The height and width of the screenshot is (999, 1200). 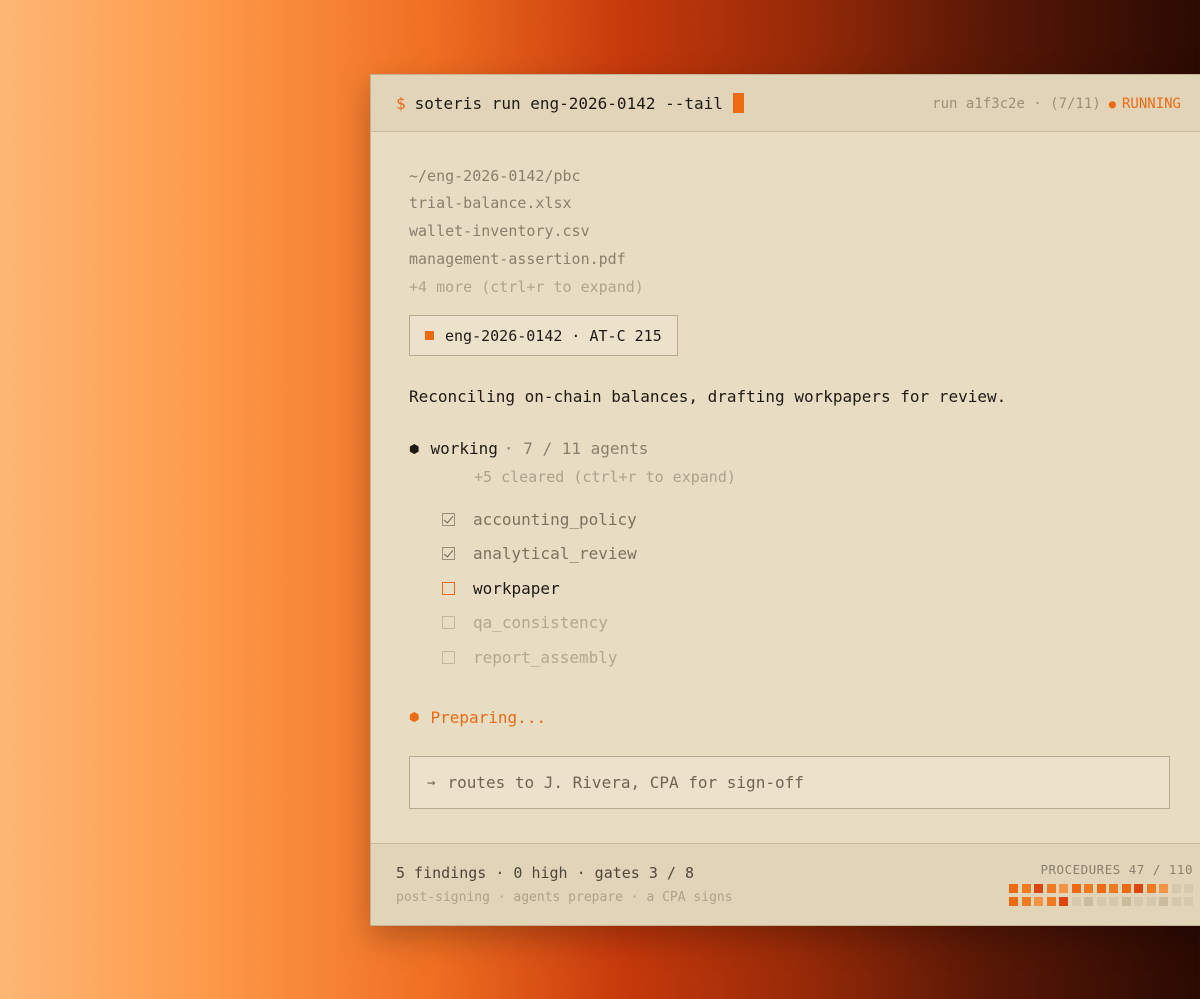 What do you see at coordinates (499, 231) in the screenshot?
I see `file-item: wallet-inventory.csv` at bounding box center [499, 231].